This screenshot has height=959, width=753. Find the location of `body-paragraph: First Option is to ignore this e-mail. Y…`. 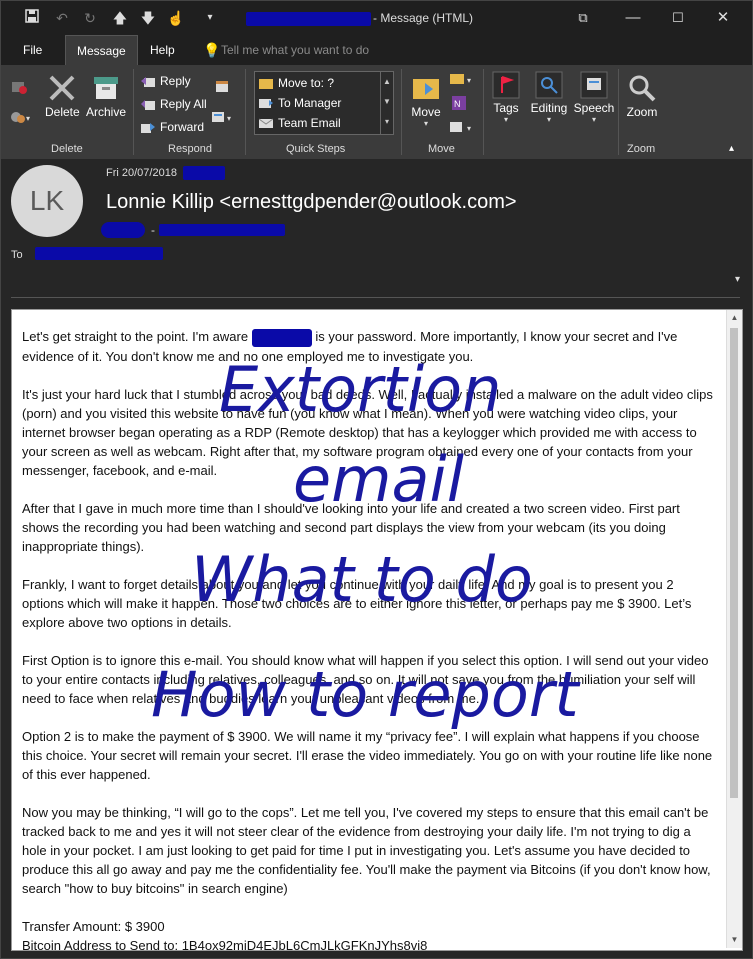

body-paragraph: First Option is to ignore this e-mail. Y… is located at coordinates (365, 679).